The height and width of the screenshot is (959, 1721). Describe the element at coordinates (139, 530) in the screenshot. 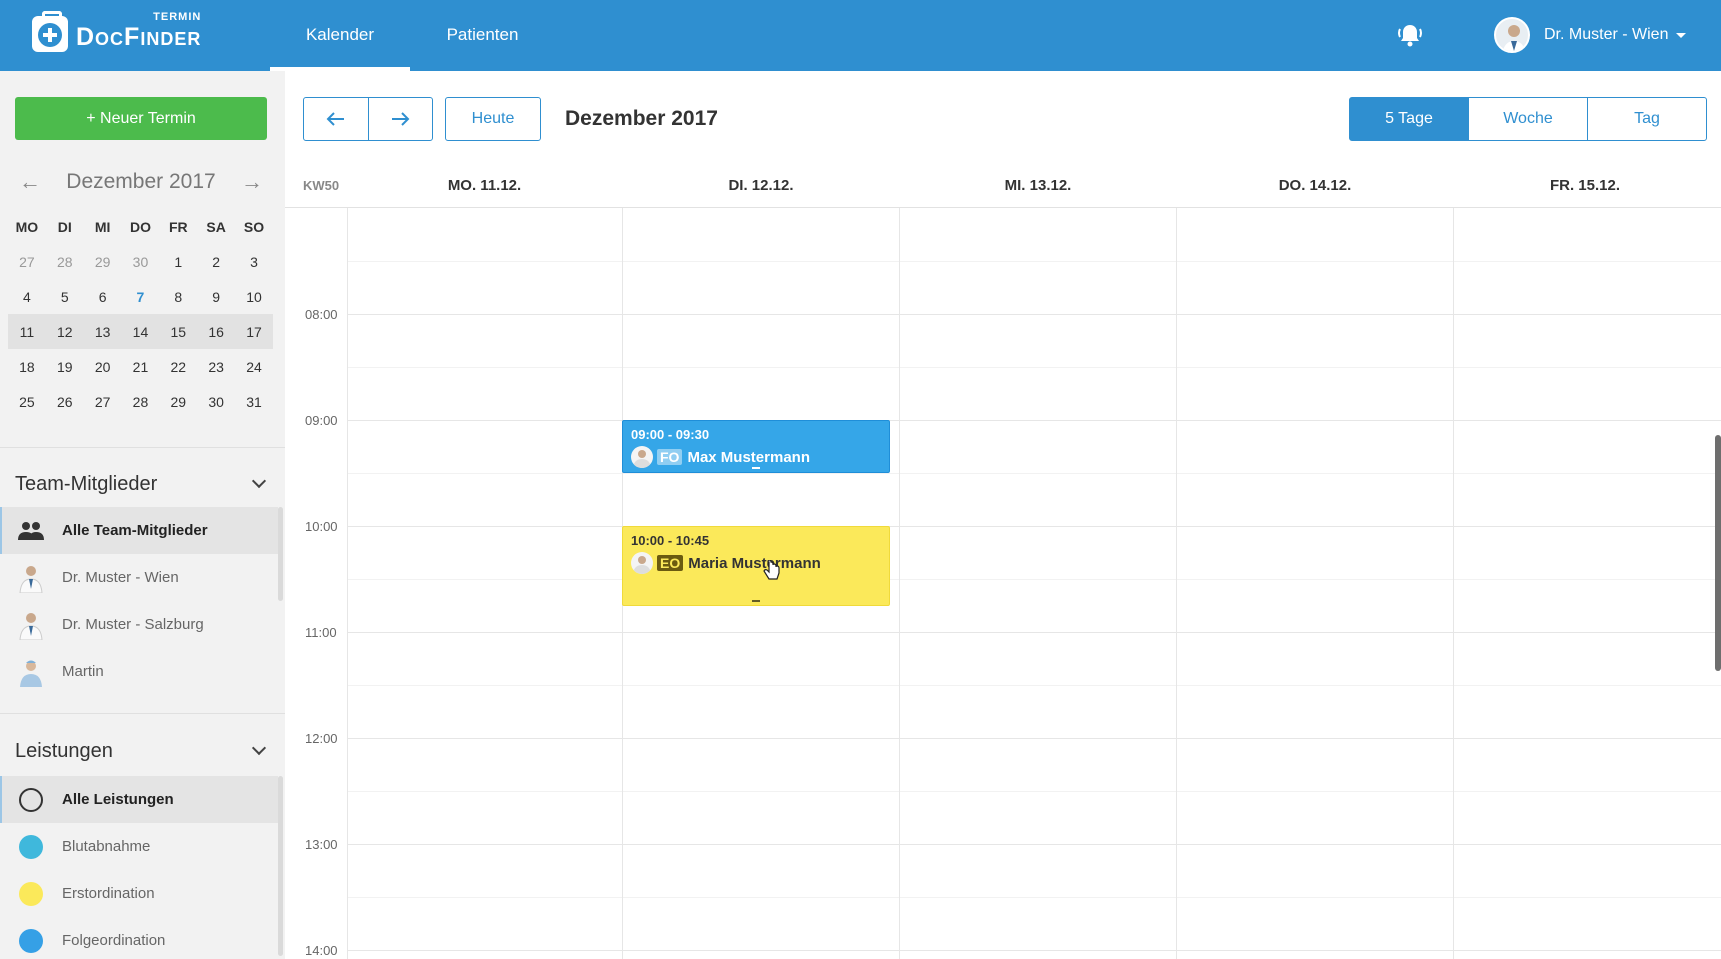

I see `team-item-all: Alle Team-Mitglieder` at that location.